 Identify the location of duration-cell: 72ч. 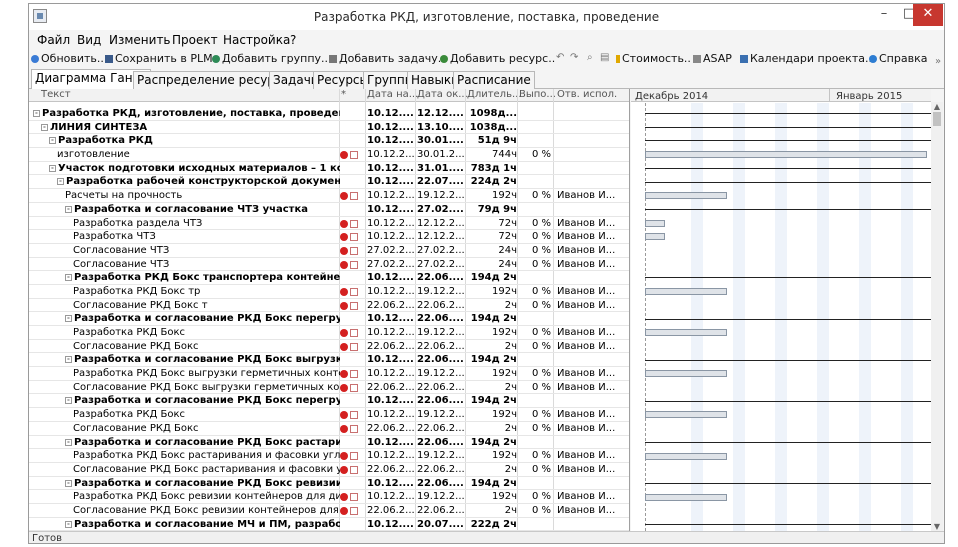
(492, 236).